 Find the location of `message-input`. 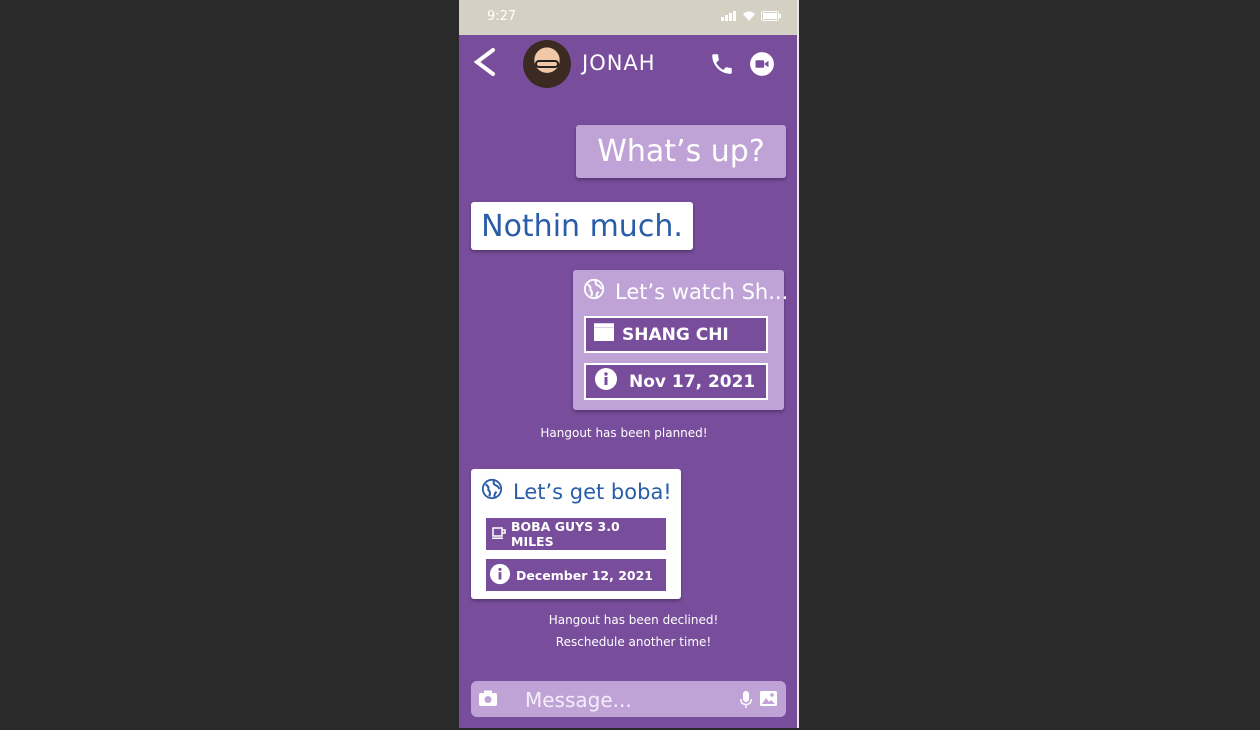

message-input is located at coordinates (625, 700).